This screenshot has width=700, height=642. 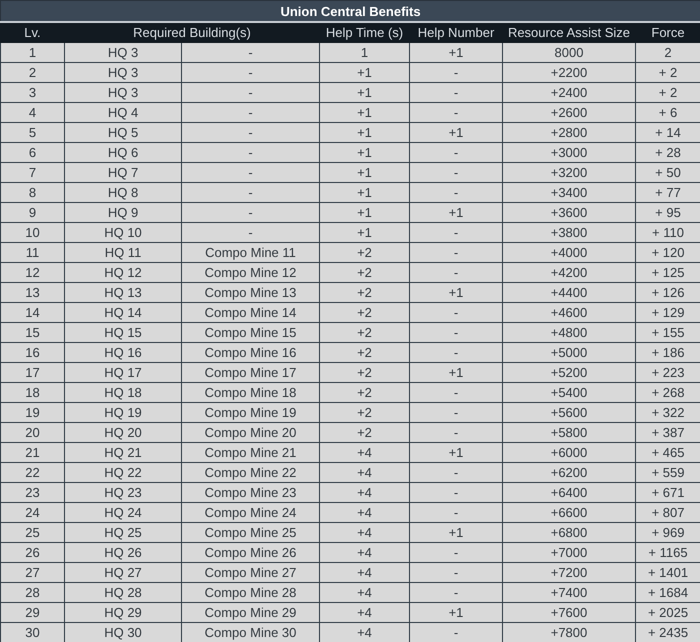 I want to click on table-cell: +6600, so click(x=569, y=512).